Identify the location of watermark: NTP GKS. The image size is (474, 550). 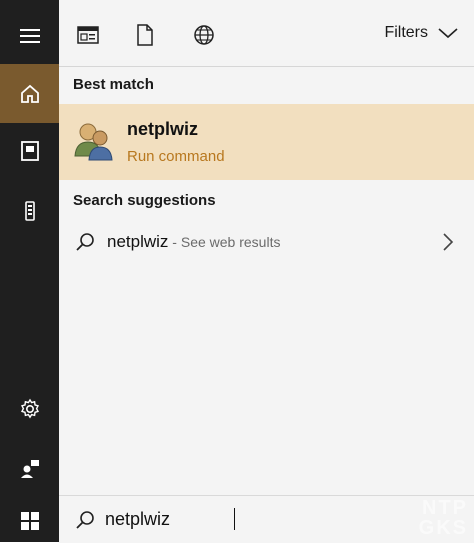
(443, 518).